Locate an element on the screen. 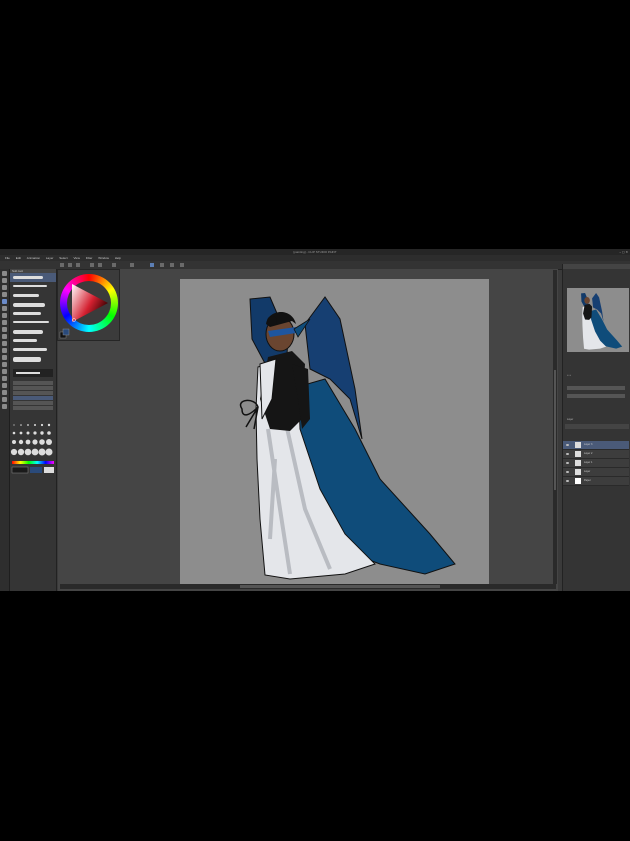  navigator-preview is located at coordinates (598, 320).